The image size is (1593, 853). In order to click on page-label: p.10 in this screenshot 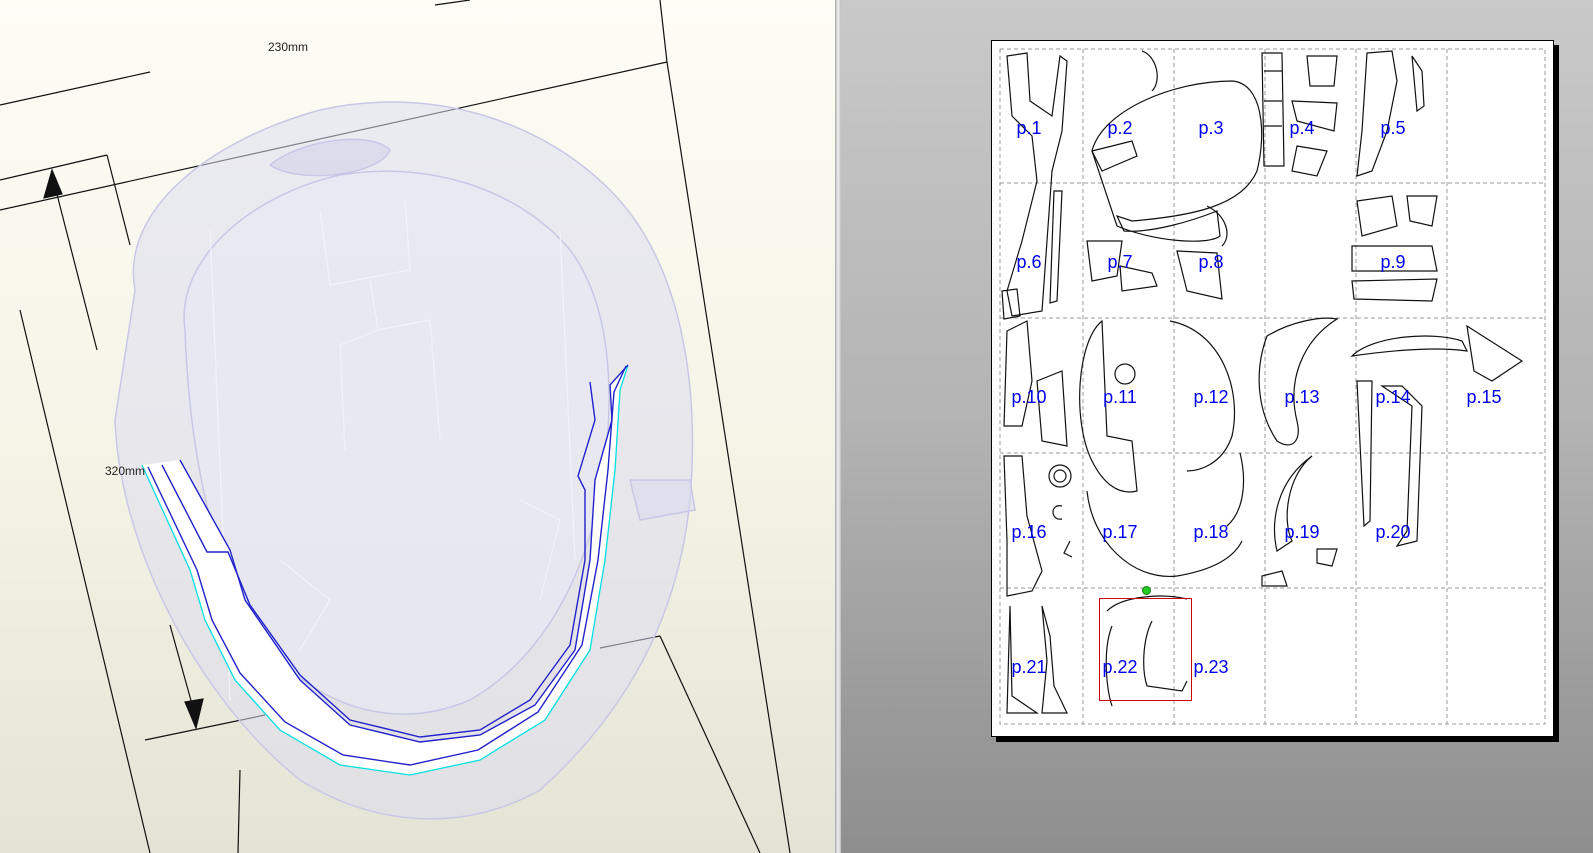, I will do `click(1029, 397)`.